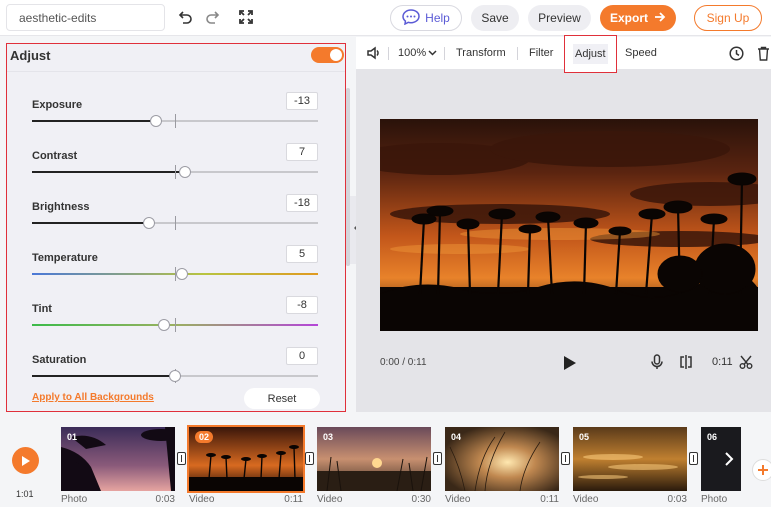  I want to click on clip-number: 02, so click(204, 437).